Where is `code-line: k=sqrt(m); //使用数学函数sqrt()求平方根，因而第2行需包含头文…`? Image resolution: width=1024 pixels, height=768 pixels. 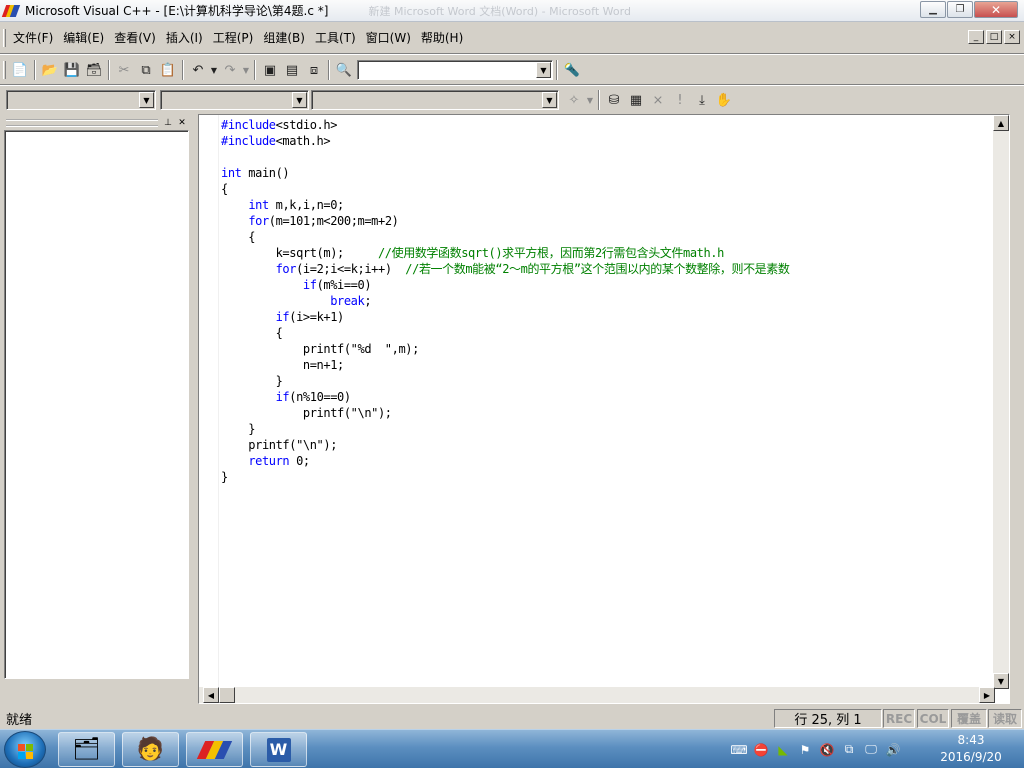
code-line: k=sqrt(m); //使用数学函数sqrt()求平方根，因而第2行需包含头文… is located at coordinates (473, 253).